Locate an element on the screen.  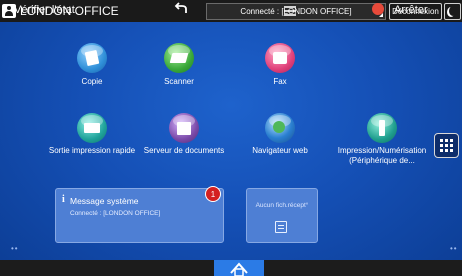
stop-button: Arrêter is located at coordinates (416, 8).